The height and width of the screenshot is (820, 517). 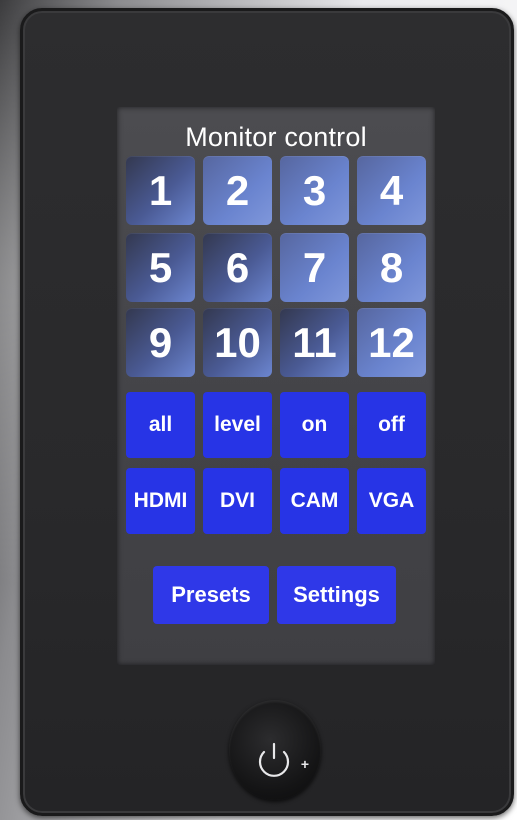 I want to click on source-hdmi-button: HDMI, so click(x=160, y=501).